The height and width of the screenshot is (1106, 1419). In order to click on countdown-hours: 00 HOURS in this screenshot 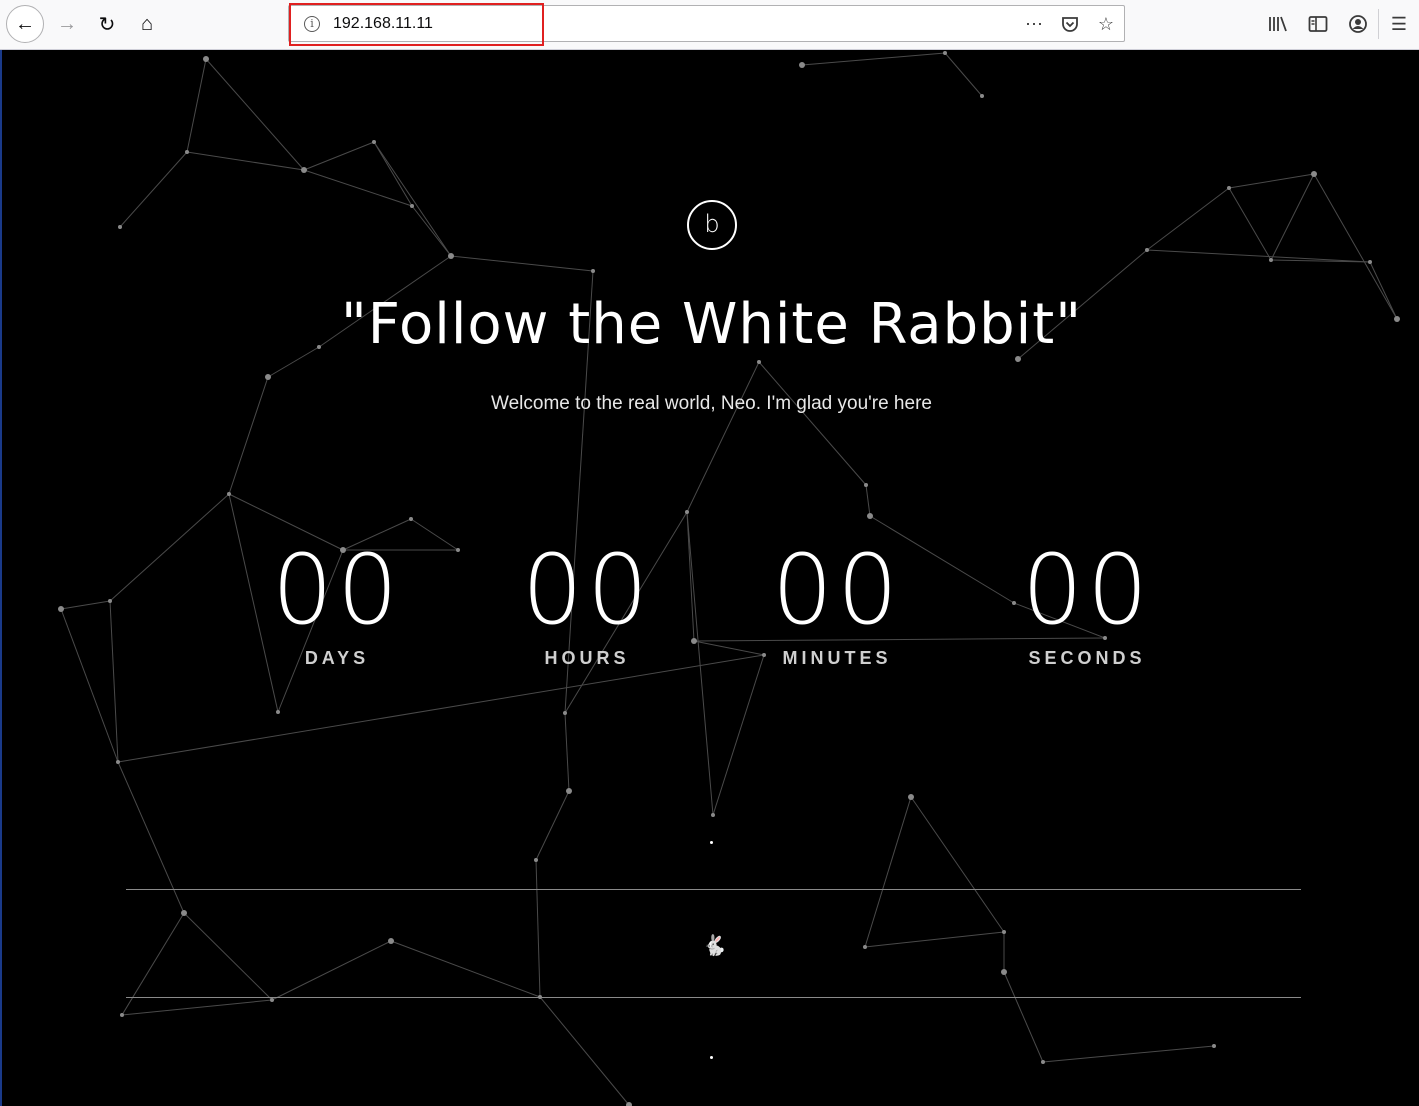, I will do `click(587, 604)`.